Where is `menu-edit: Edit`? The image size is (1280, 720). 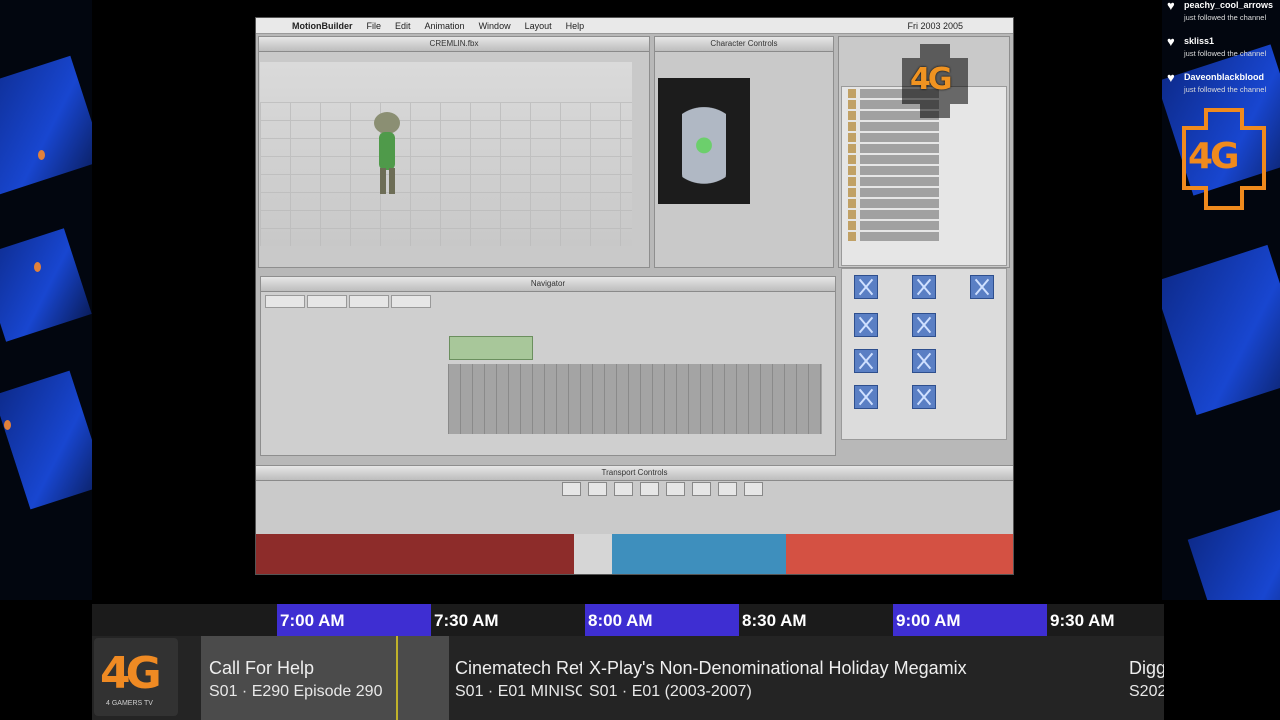 menu-edit: Edit is located at coordinates (403, 25).